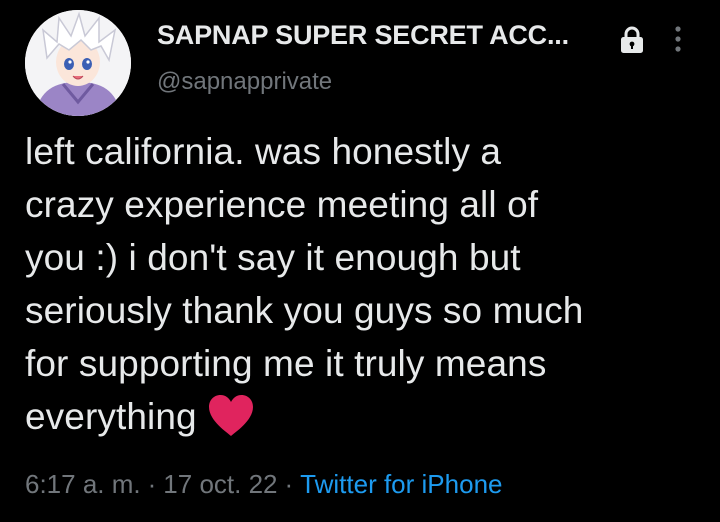 This screenshot has height=522, width=720. Describe the element at coordinates (111, 416) in the screenshot. I see `tweet-line: everything` at that location.